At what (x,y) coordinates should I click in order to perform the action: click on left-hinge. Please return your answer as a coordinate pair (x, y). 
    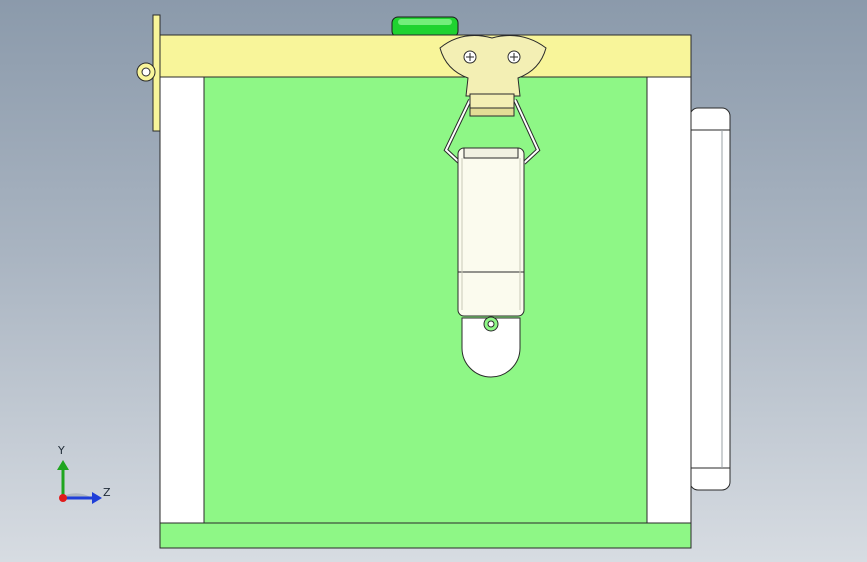
    Looking at the image, I should click on (148, 73).